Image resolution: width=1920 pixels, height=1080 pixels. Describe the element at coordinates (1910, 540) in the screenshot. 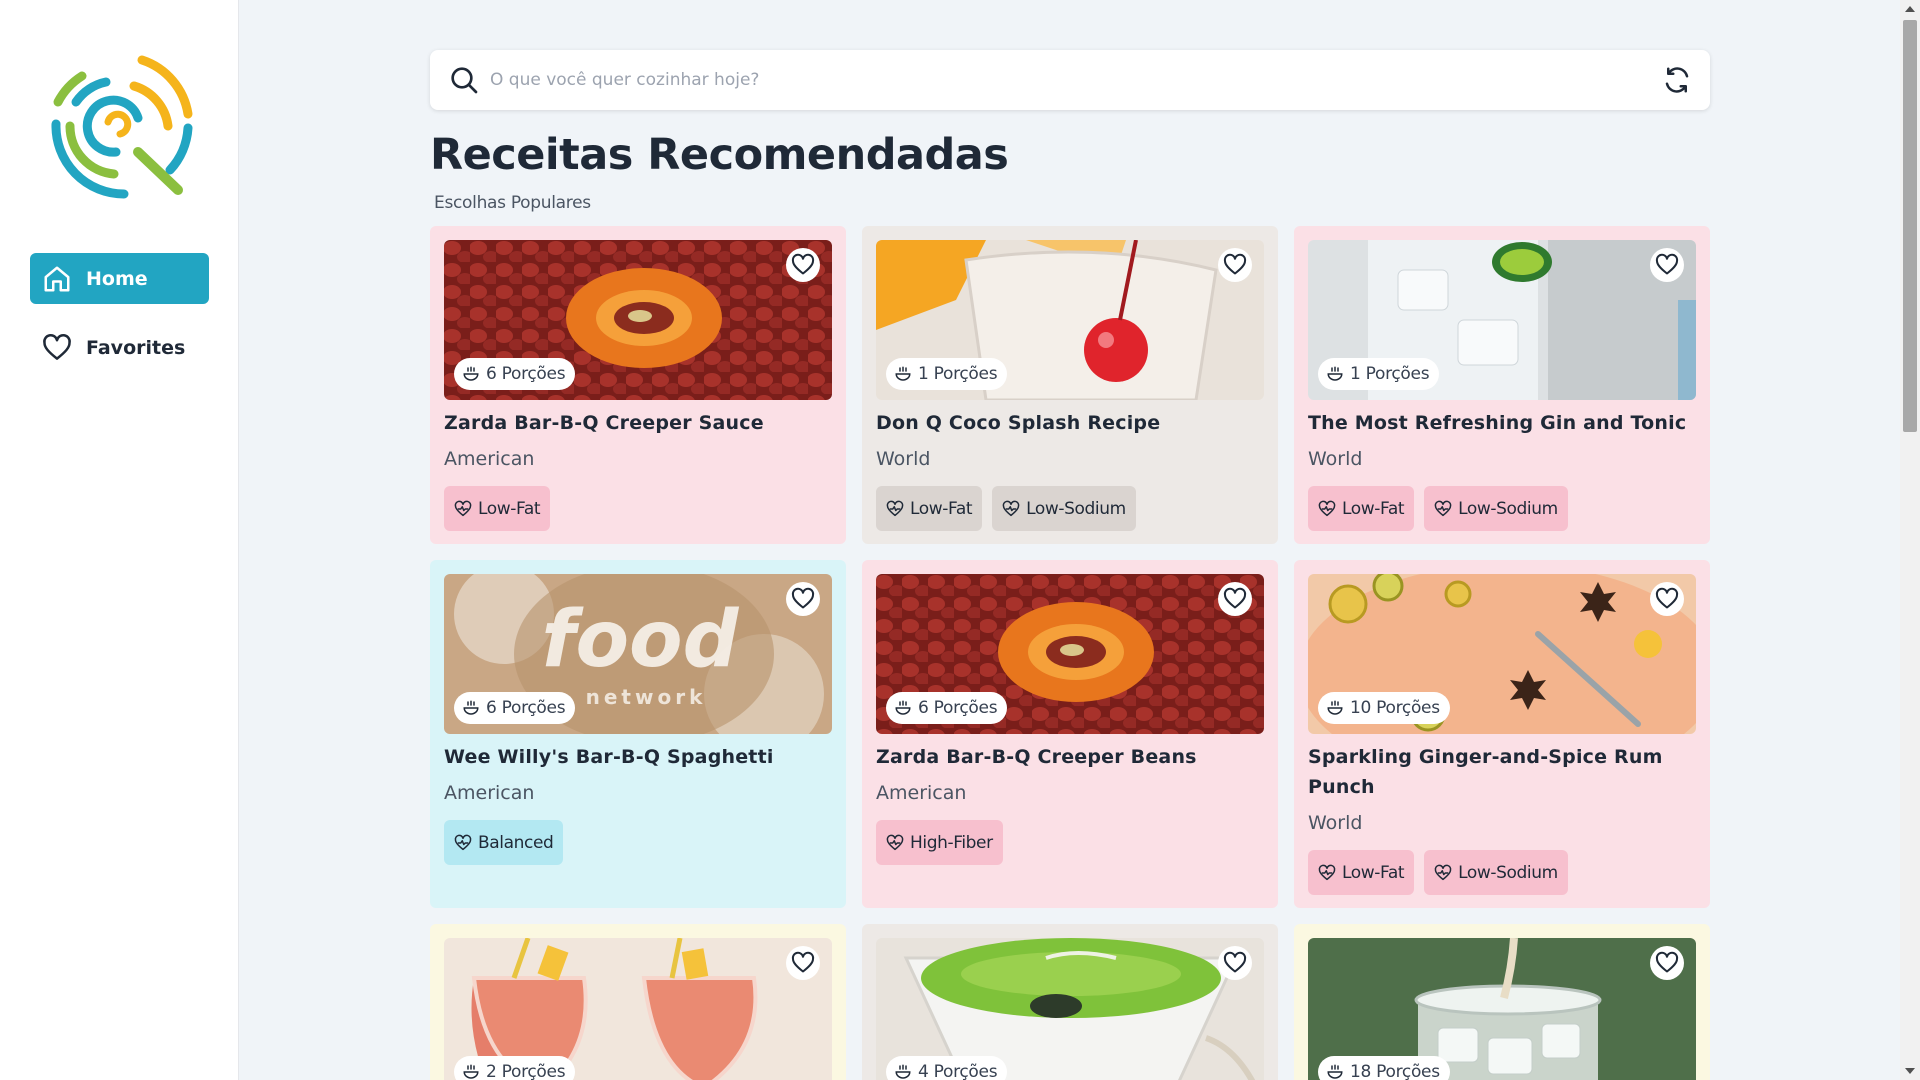

I see `page-scrollbar` at that location.